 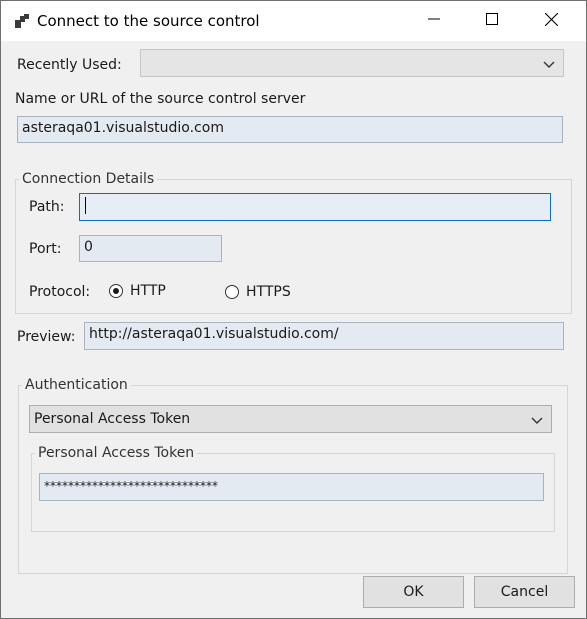 I want to click on radio-https-label: HTTPS, so click(x=268, y=292).